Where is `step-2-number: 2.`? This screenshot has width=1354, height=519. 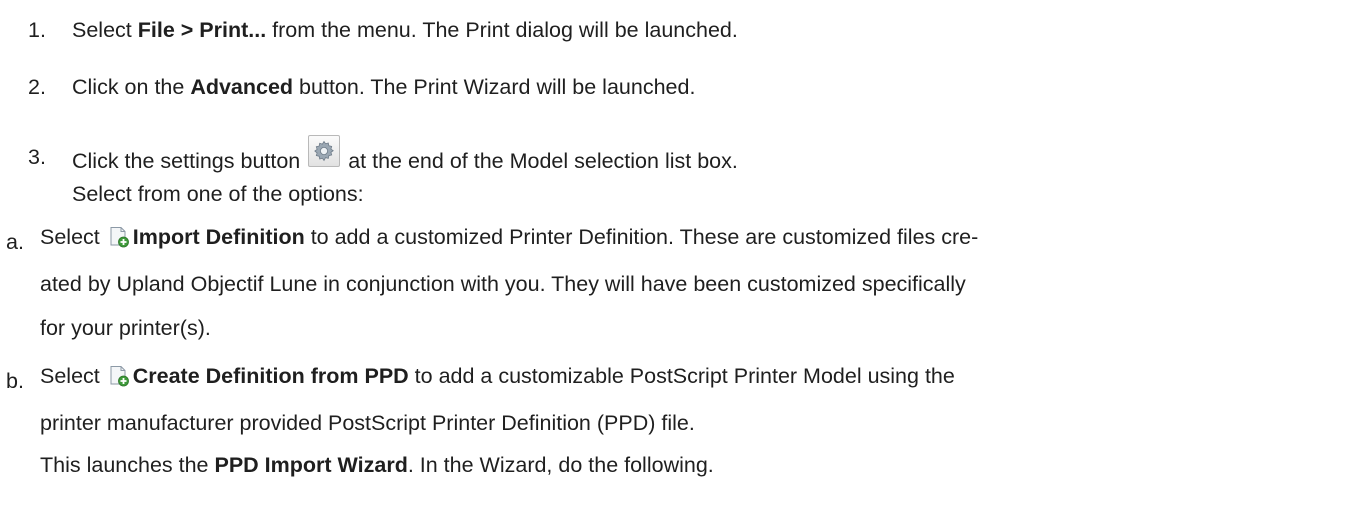 step-2-number: 2. is located at coordinates (37, 87).